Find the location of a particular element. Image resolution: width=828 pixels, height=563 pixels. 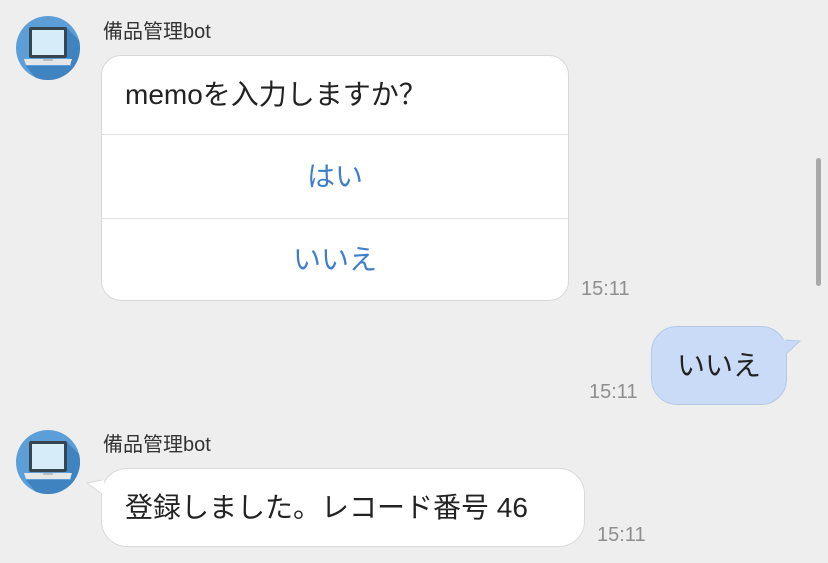

option-yes-button: はい is located at coordinates (335, 176).